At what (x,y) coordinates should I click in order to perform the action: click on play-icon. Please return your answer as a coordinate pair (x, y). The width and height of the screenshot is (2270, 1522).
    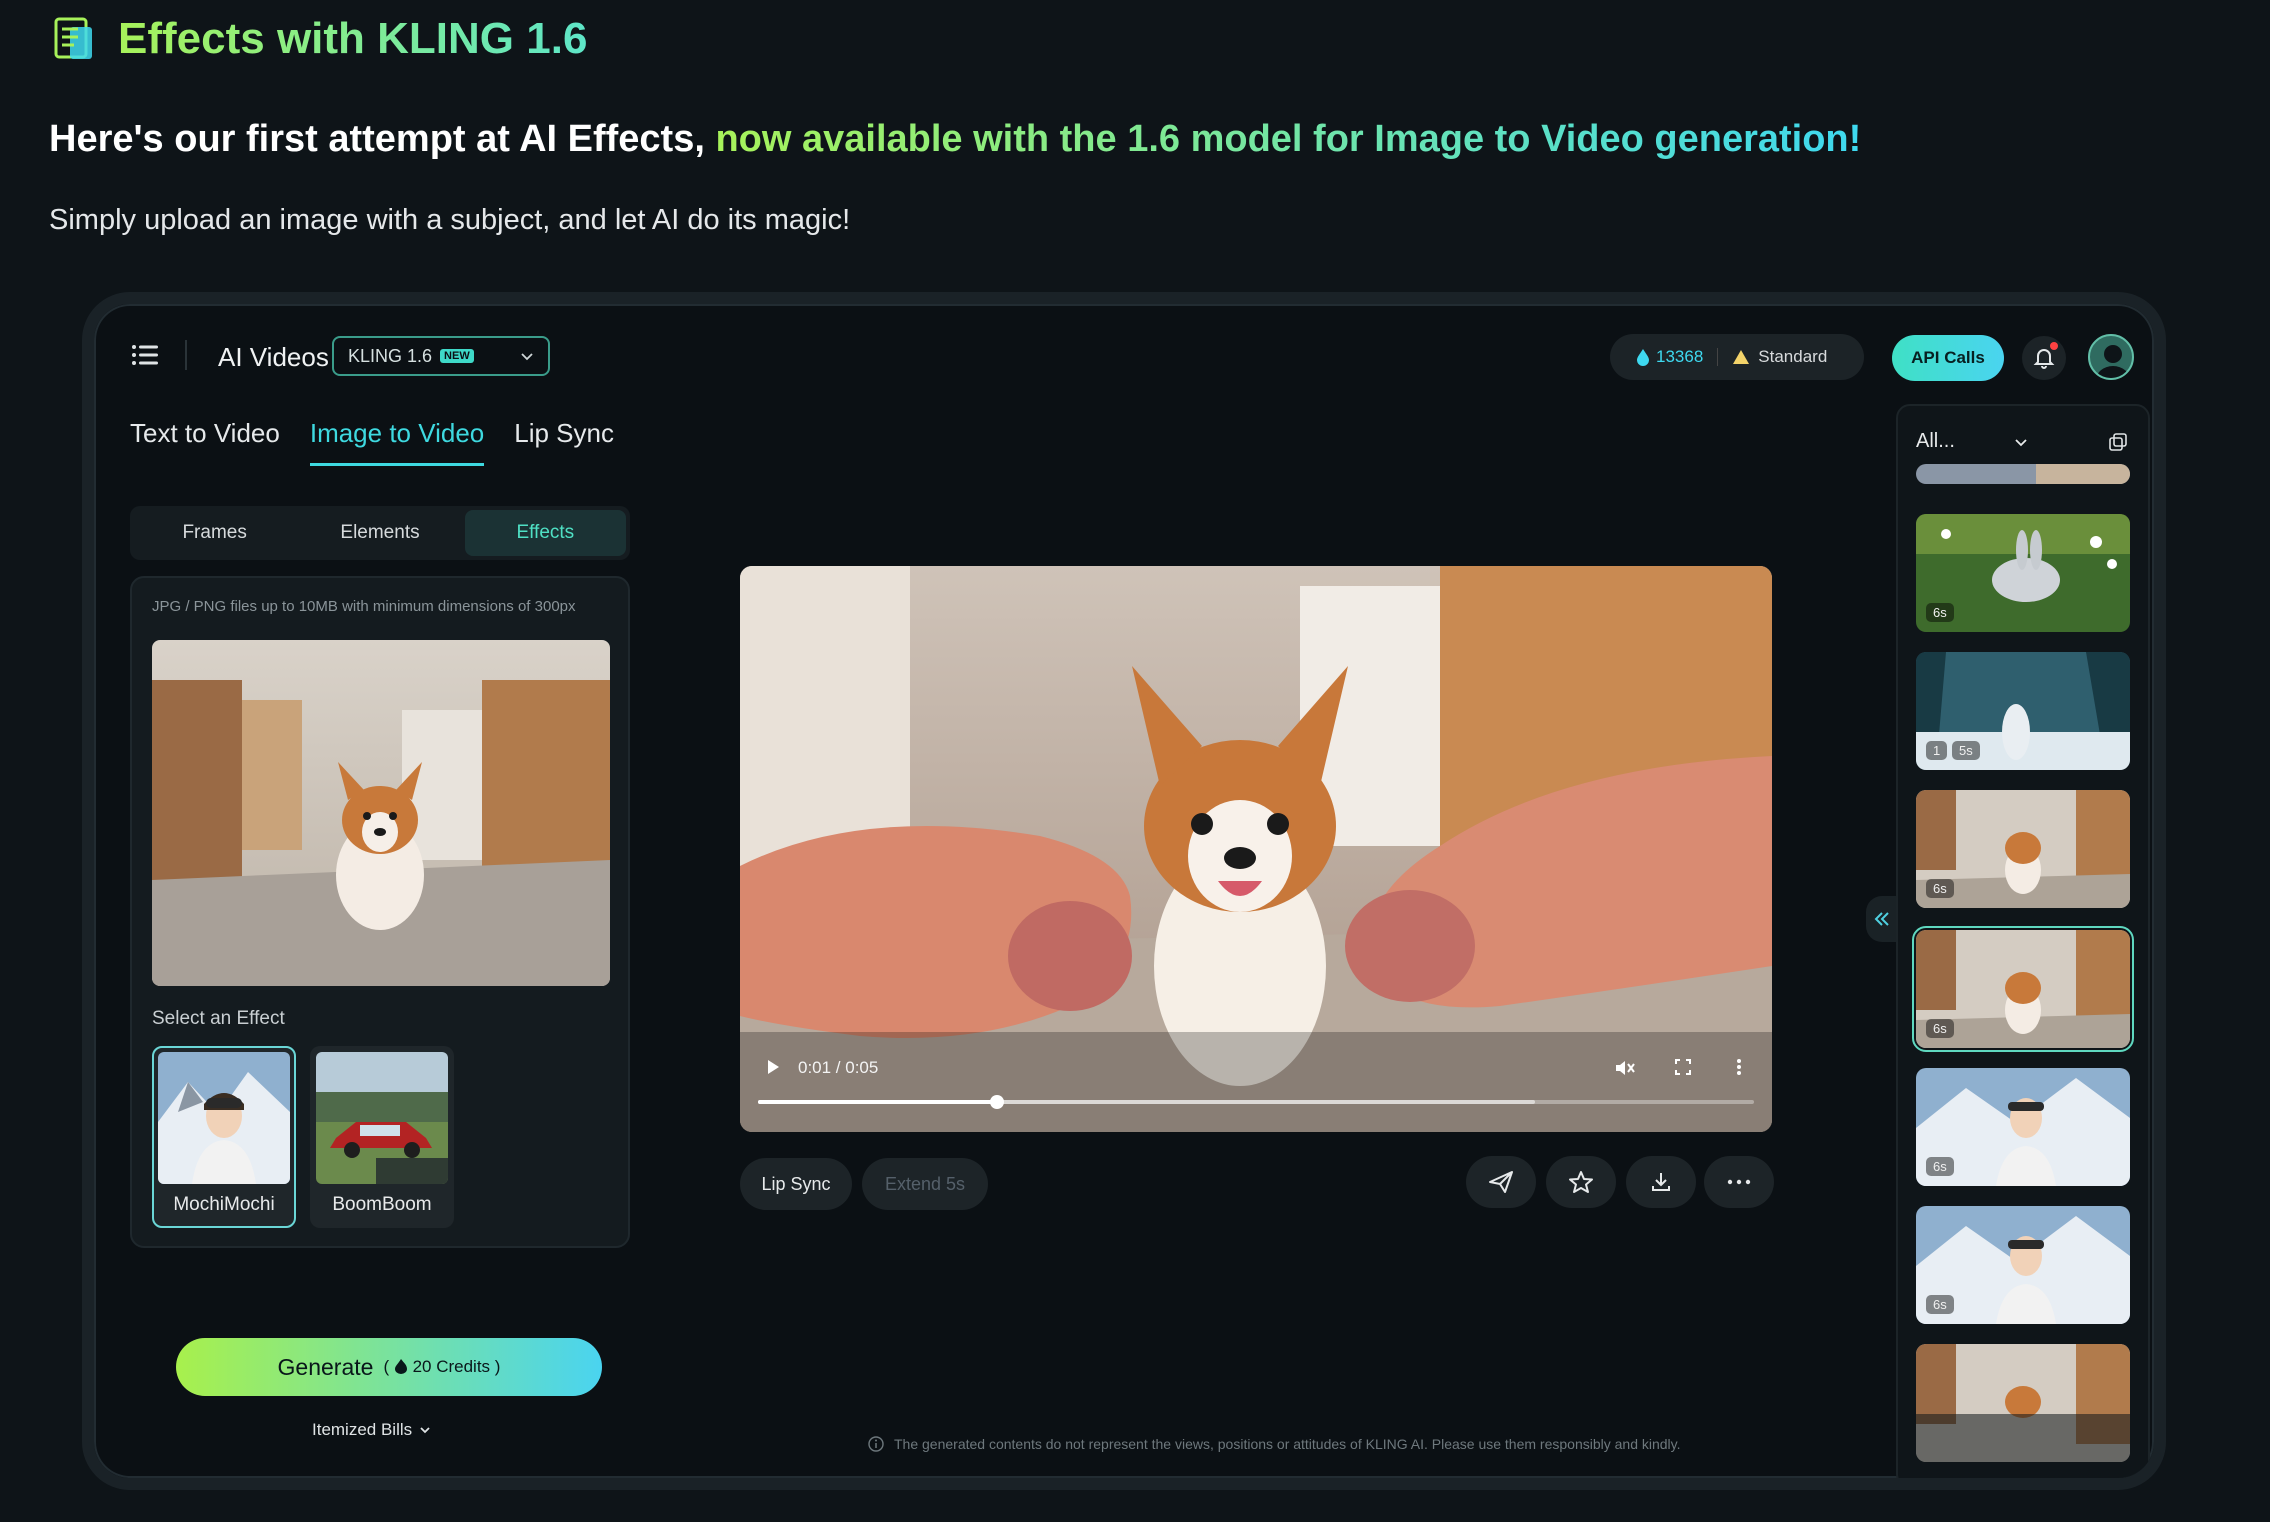
    Looking at the image, I should click on (773, 1067).